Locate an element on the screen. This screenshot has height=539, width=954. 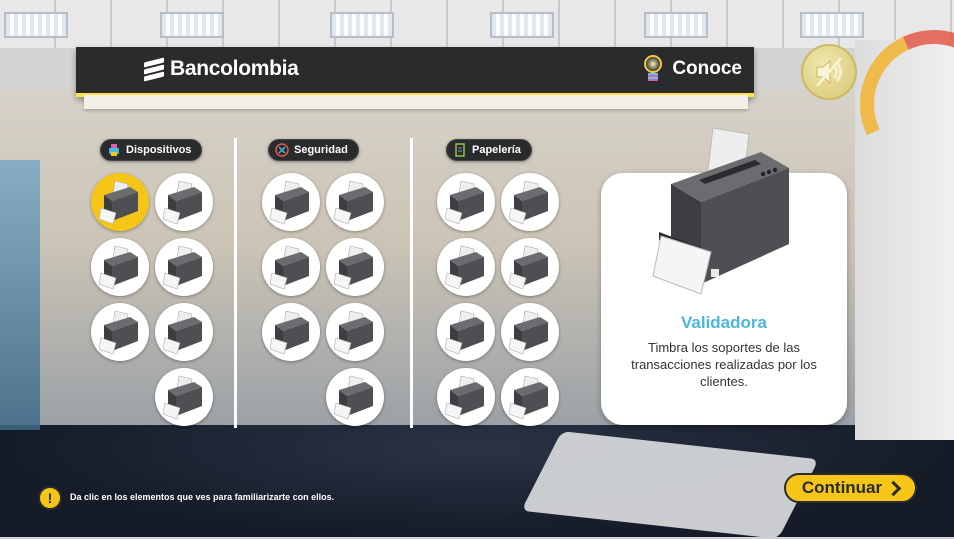
lightbulb-icon is located at coordinates (653, 69).